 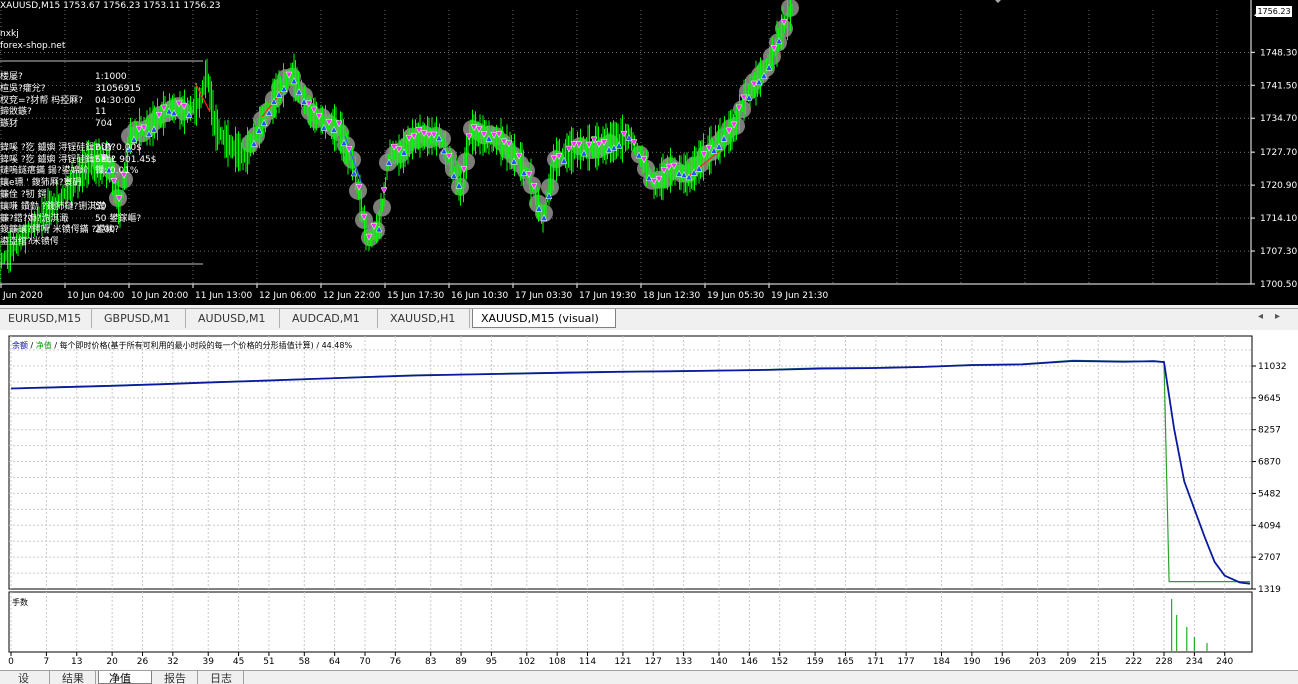 What do you see at coordinates (176, 677) in the screenshot?
I see `tab-report: 报告` at bounding box center [176, 677].